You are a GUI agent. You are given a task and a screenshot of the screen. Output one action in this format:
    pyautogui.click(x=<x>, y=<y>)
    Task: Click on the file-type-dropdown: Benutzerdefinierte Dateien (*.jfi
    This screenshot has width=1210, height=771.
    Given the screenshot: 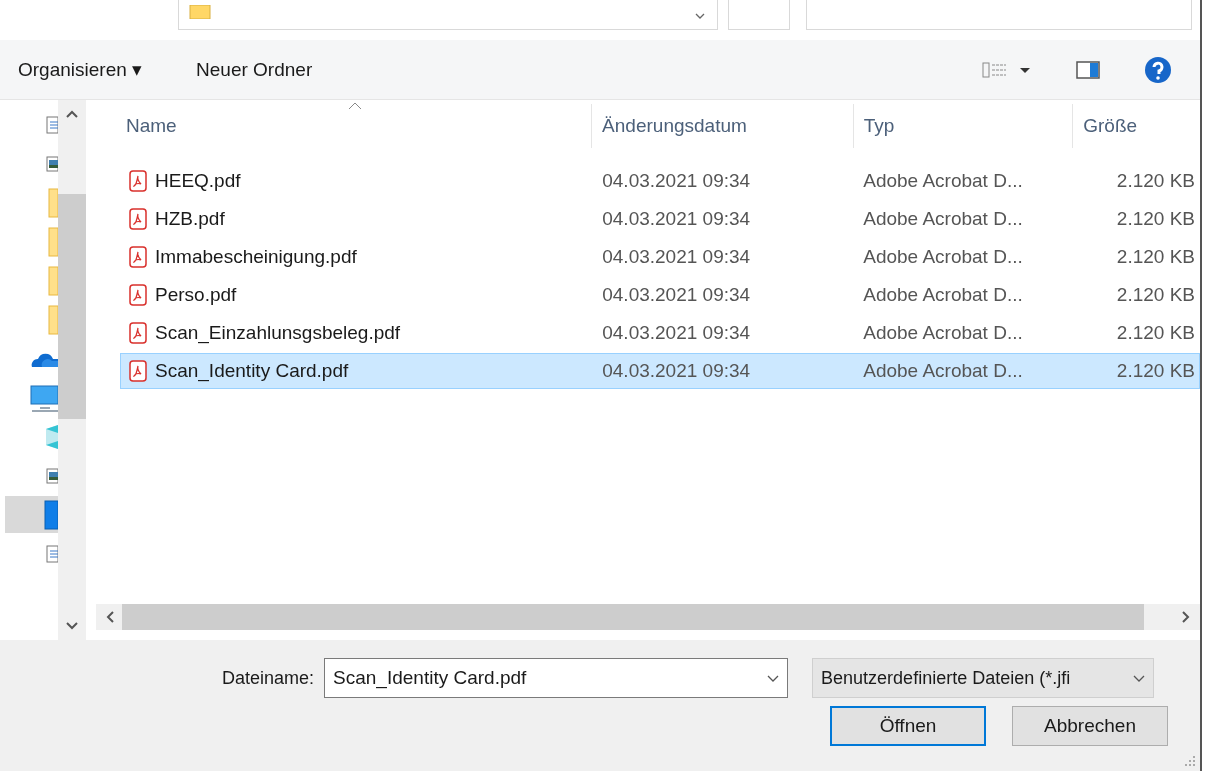 What is the action you would take?
    pyautogui.click(x=983, y=678)
    